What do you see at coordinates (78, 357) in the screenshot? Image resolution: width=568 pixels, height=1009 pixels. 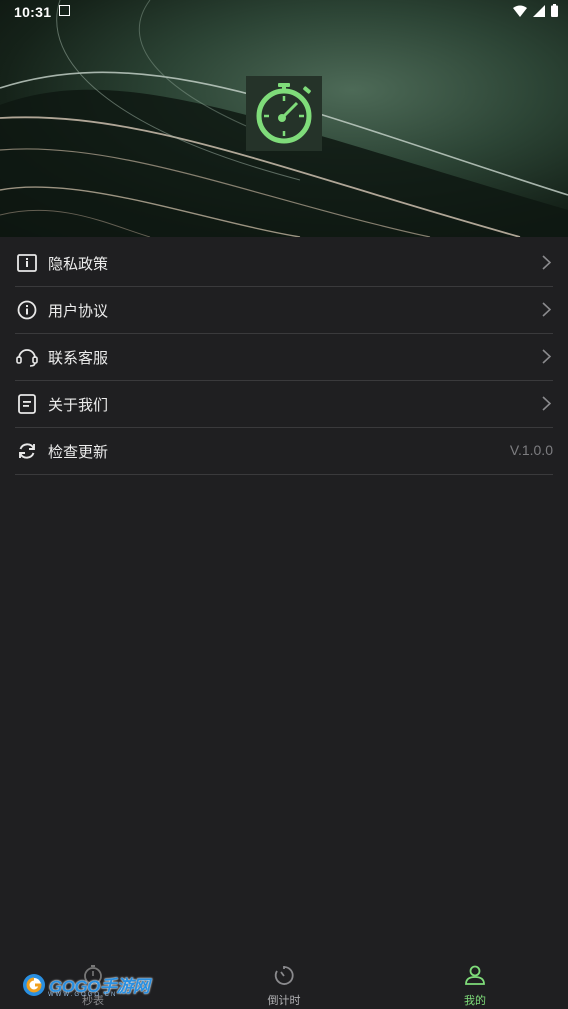 I see `menu-item-label: 联系客服` at bounding box center [78, 357].